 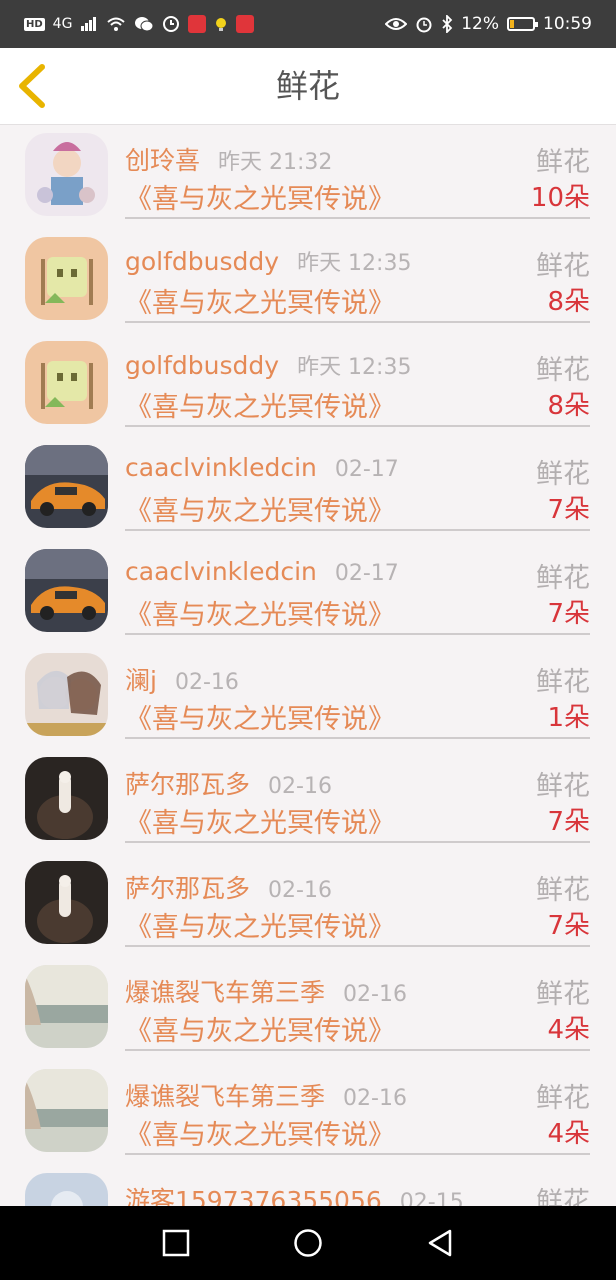 I want to click on page-title: 鲜花, so click(x=307, y=86).